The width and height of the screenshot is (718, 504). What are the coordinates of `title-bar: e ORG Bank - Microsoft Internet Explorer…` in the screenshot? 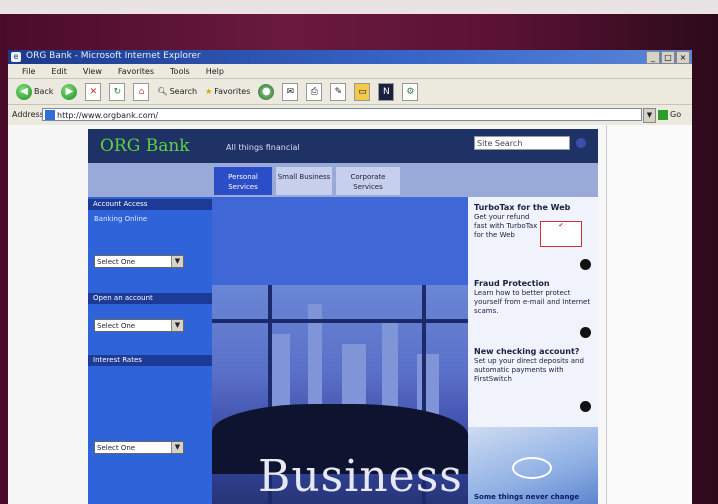 It's located at (350, 57).